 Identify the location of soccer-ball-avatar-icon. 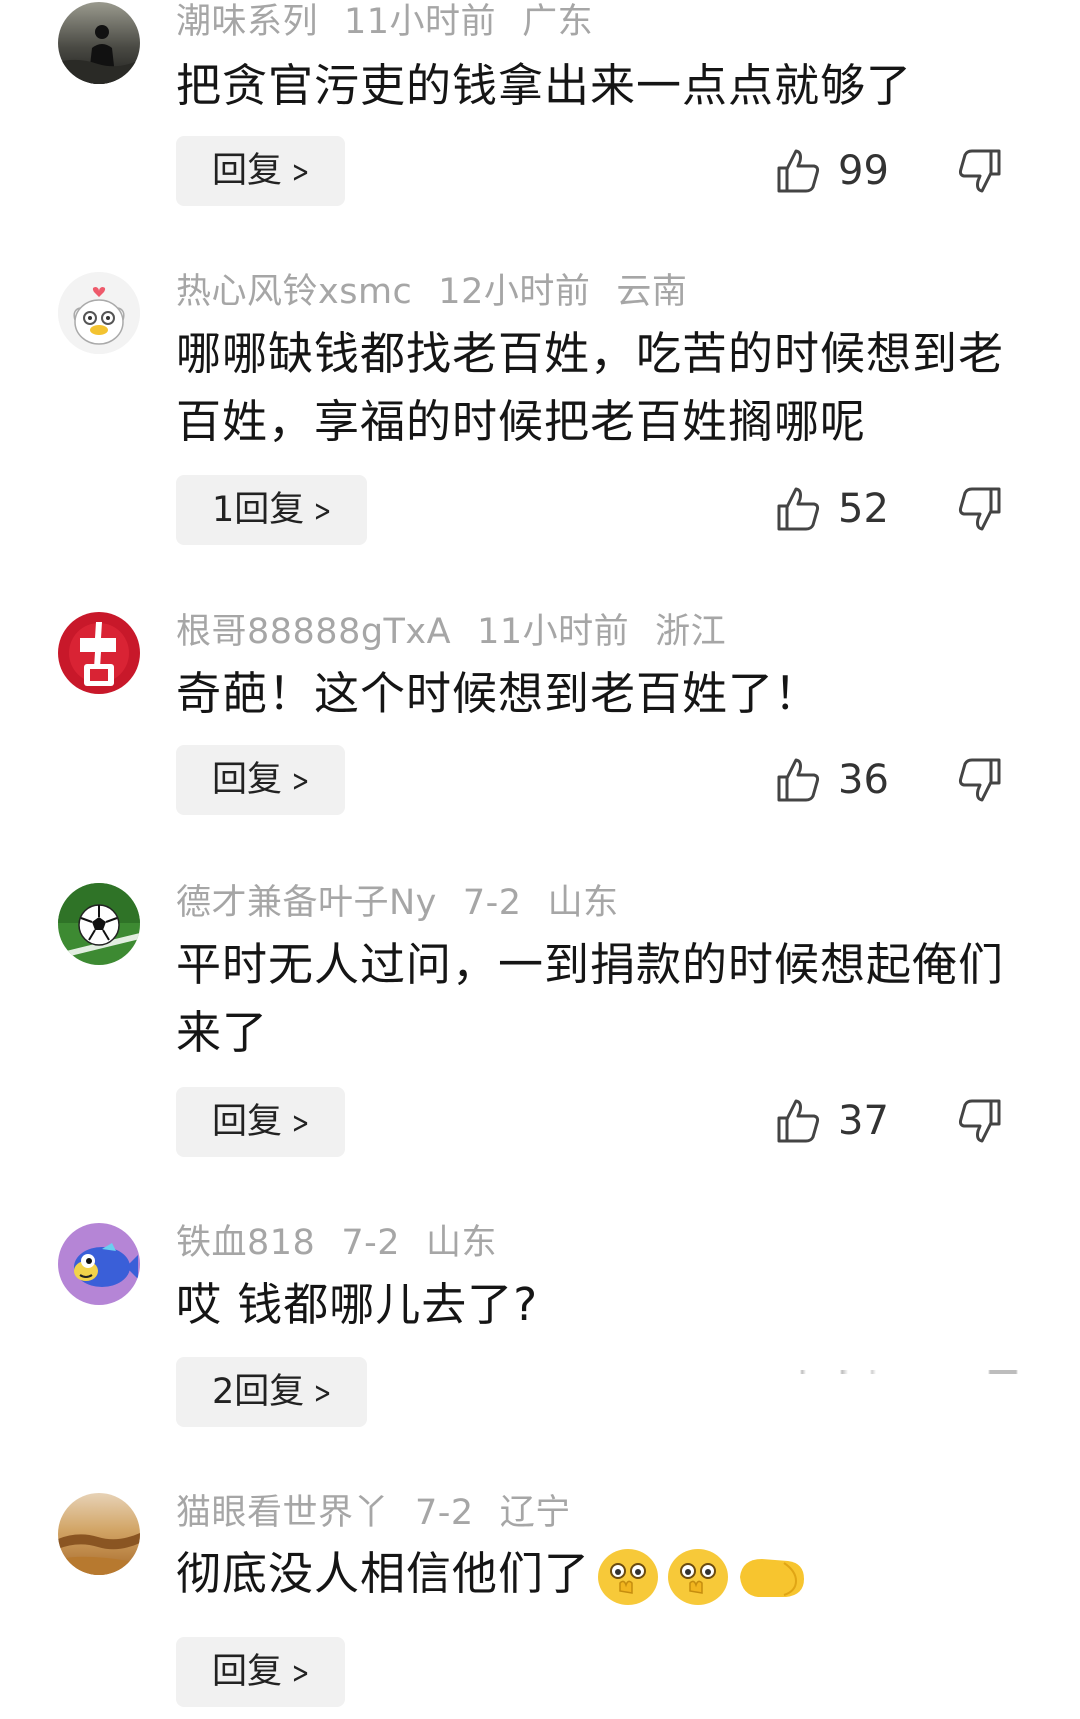
(99, 924).